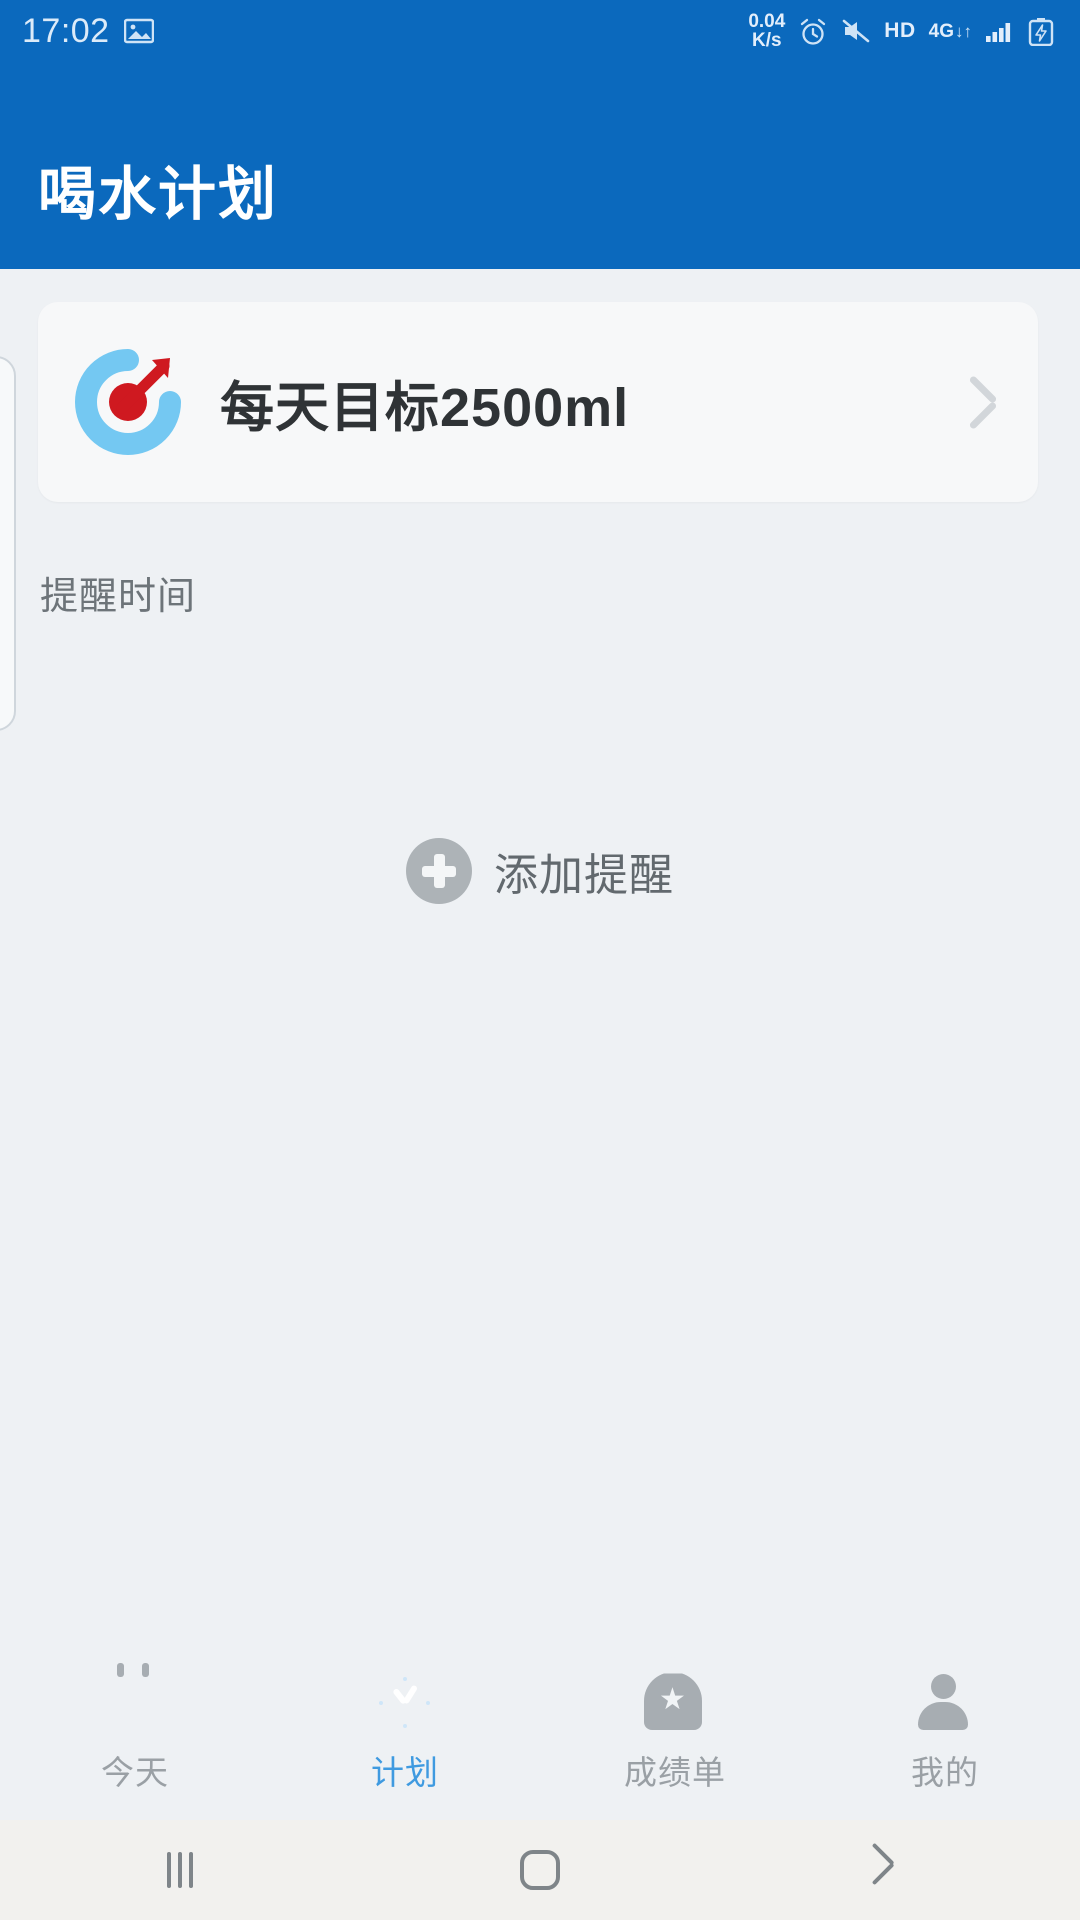 Image resolution: width=1080 pixels, height=1920 pixels. I want to click on tab-report: ★ 成绩单, so click(675, 1724).